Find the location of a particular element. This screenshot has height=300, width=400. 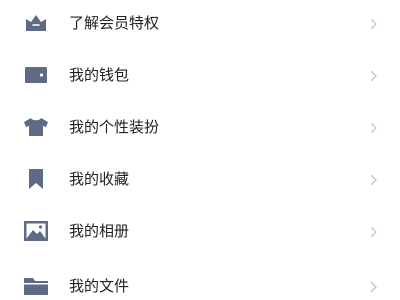

menu-item-label: 我的个性装扮 is located at coordinates (114, 127).